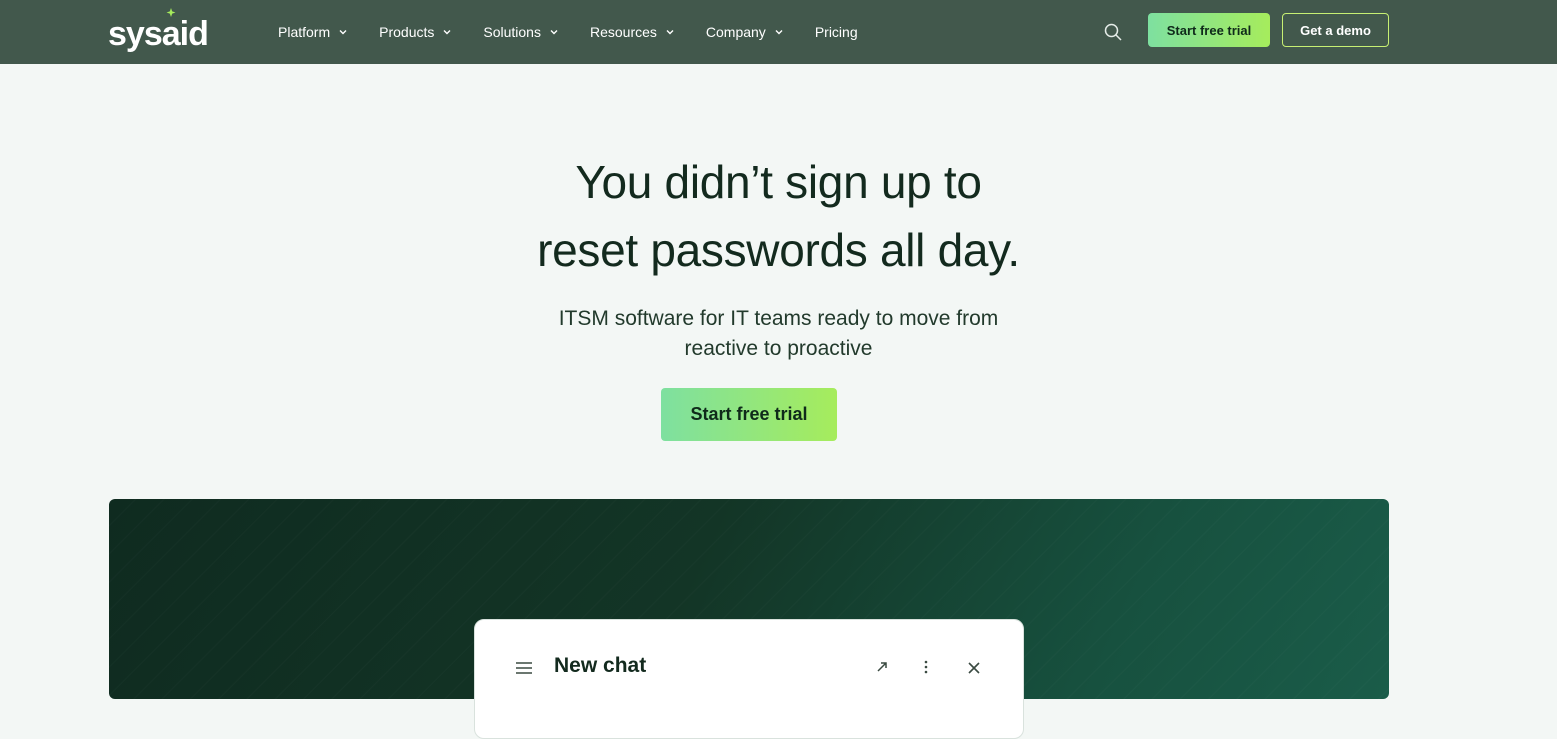 The image size is (1557, 739). Describe the element at coordinates (524, 668) in the screenshot. I see `menu-icon` at that location.